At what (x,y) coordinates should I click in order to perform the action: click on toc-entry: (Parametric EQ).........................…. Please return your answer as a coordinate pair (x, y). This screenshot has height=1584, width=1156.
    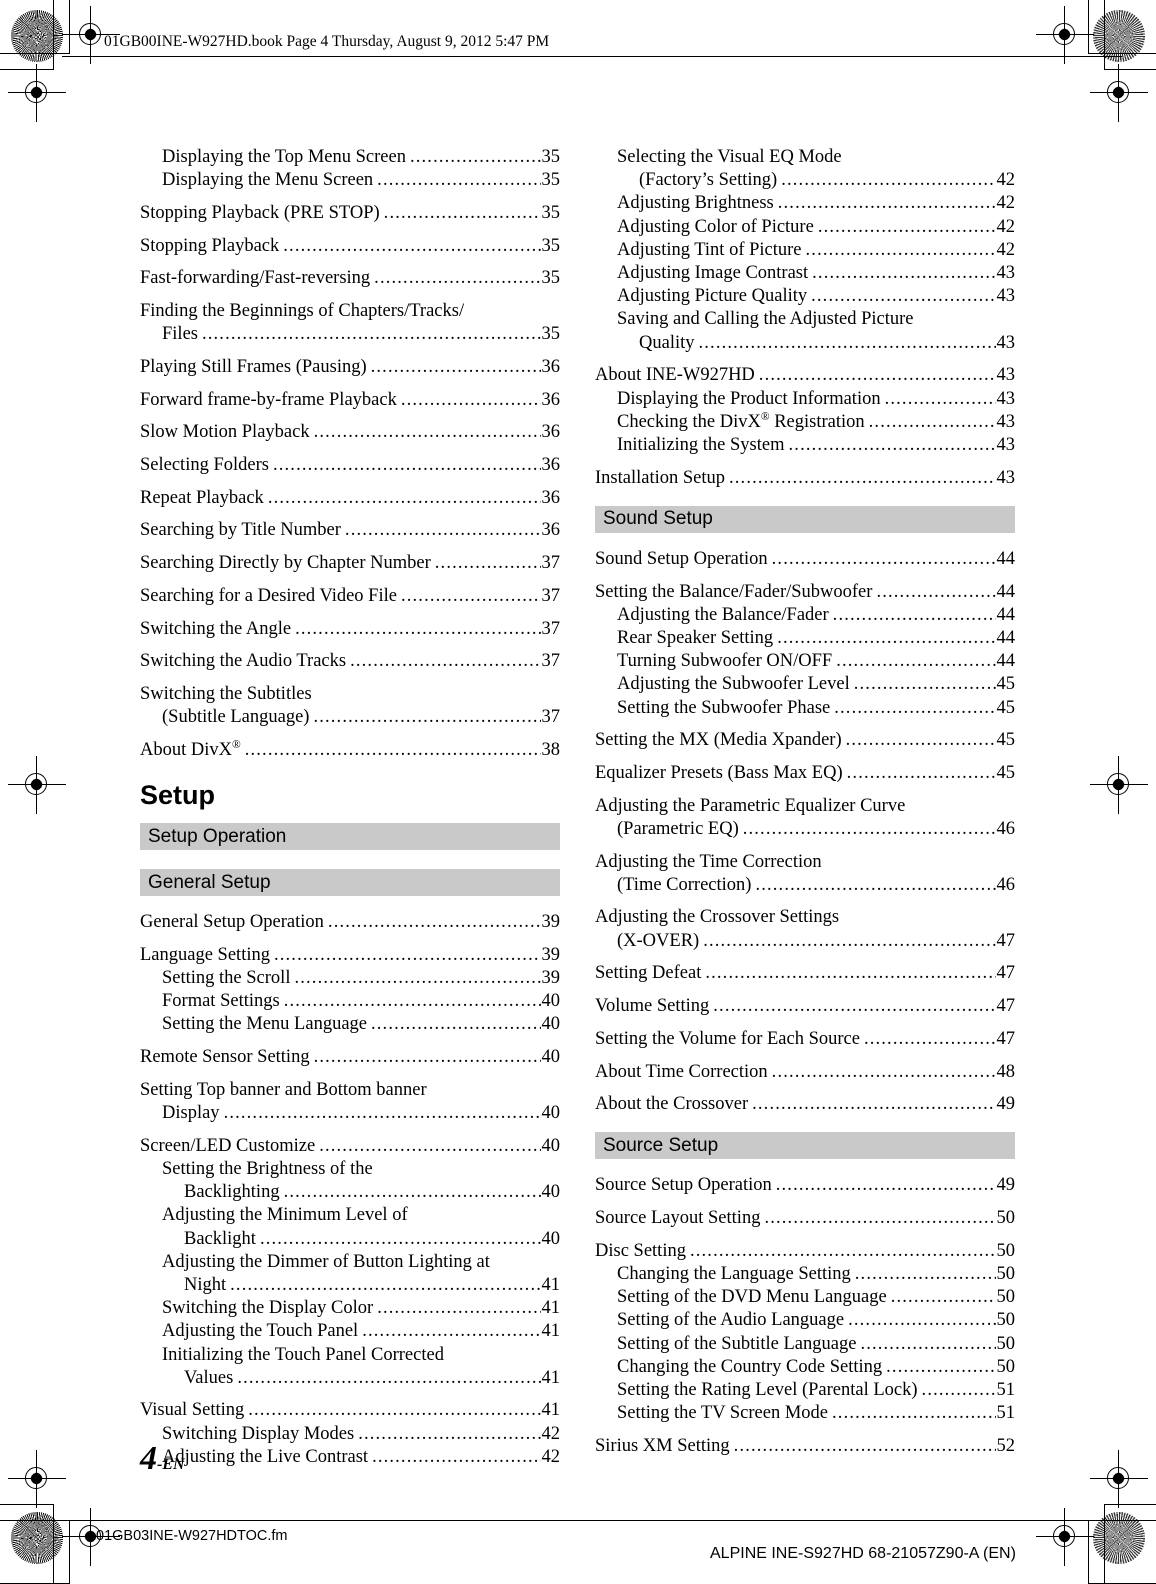
    Looking at the image, I should click on (816, 829).